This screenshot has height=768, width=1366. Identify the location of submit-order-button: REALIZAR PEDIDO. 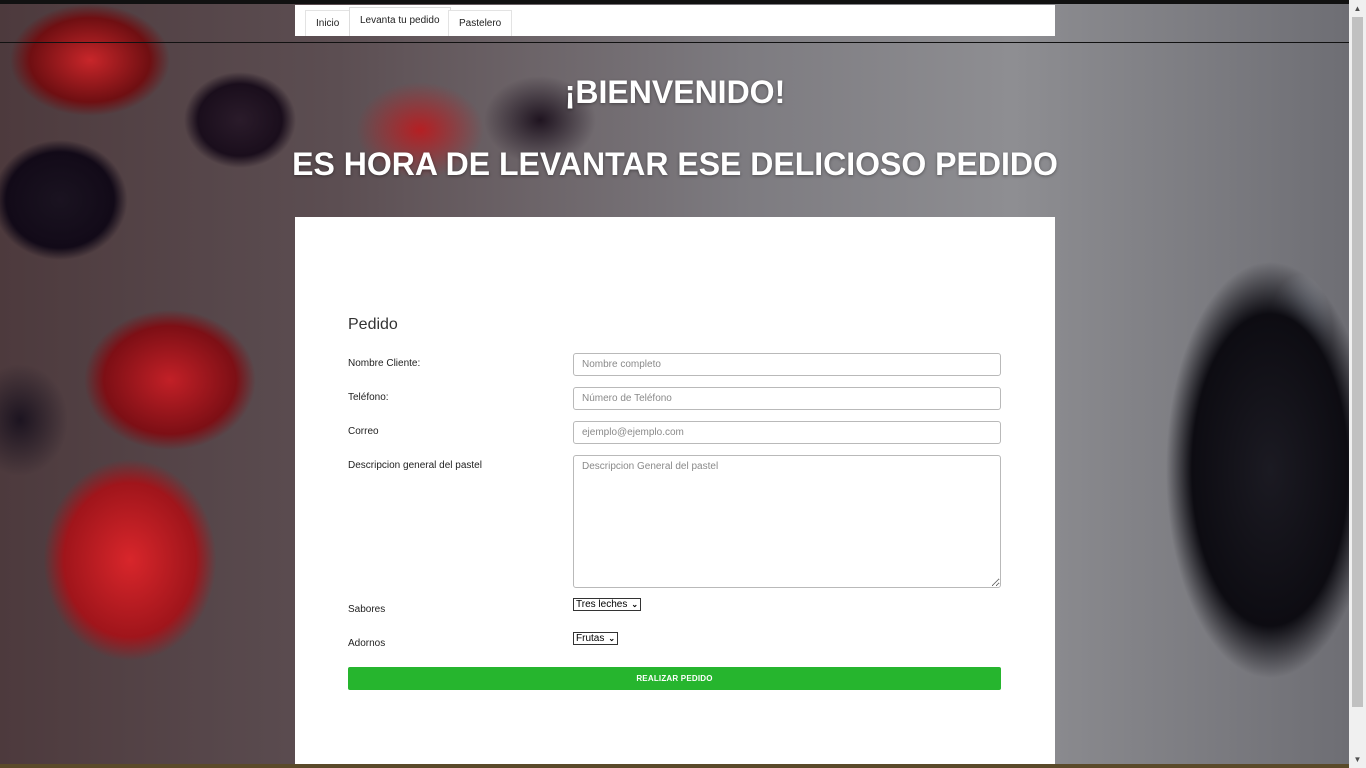
(674, 678).